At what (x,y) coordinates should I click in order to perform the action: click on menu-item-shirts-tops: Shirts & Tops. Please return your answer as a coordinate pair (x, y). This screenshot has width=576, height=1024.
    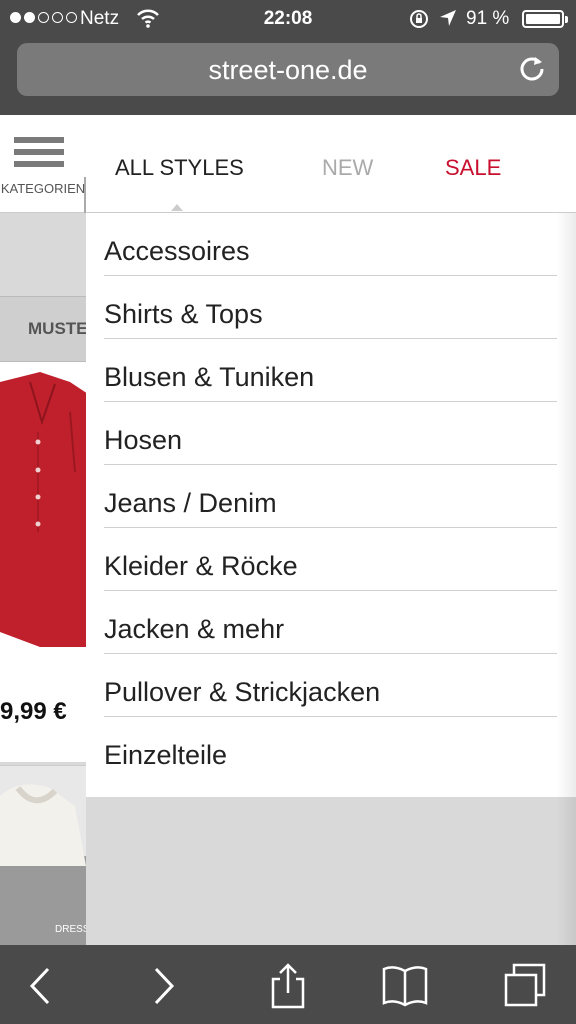
    Looking at the image, I should click on (330, 307).